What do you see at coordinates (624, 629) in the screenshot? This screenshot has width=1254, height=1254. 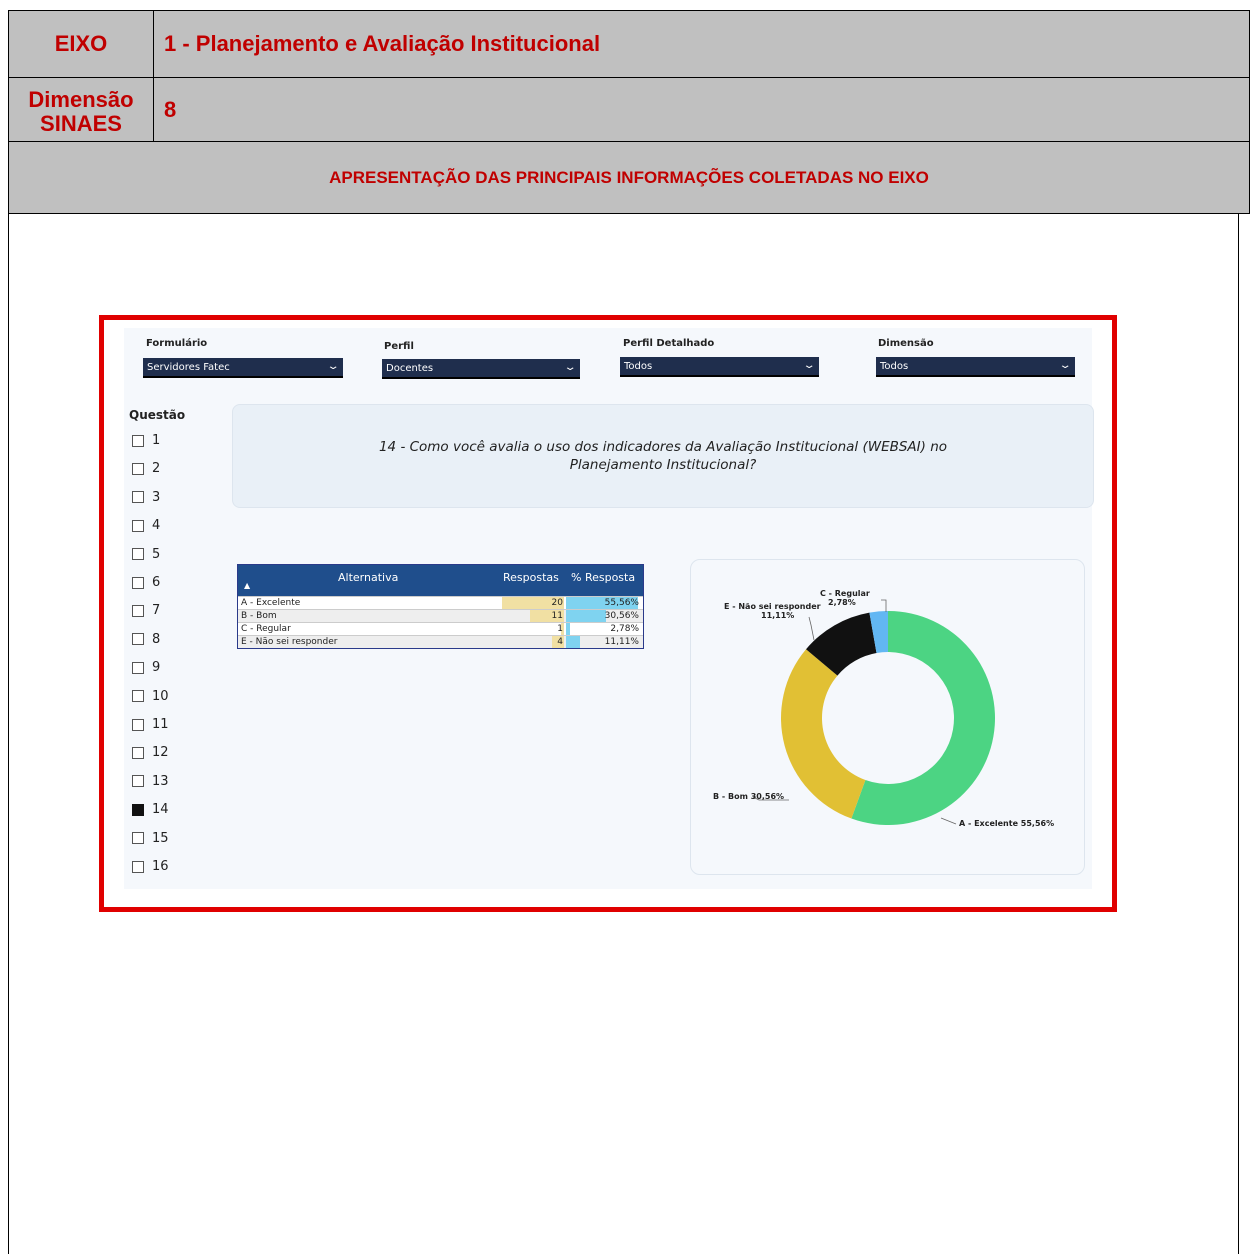 I see `percent-cell: 2,78%` at bounding box center [624, 629].